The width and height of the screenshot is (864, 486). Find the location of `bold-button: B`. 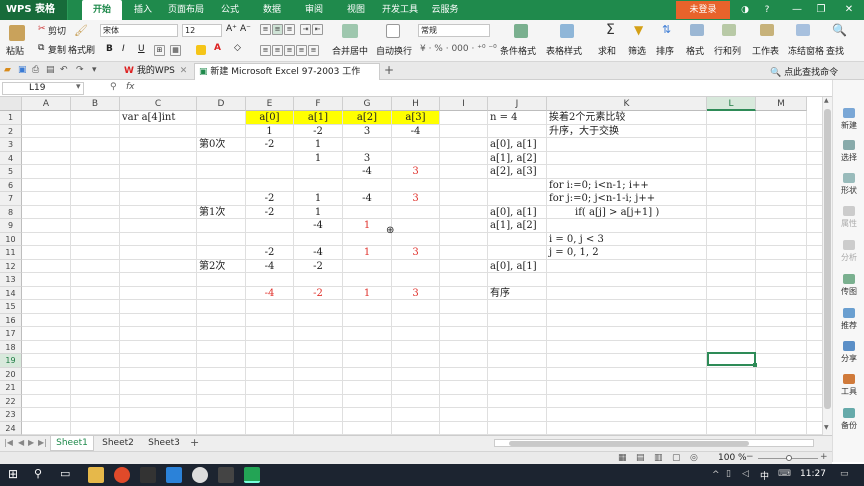

bold-button: B is located at coordinates (109, 49).